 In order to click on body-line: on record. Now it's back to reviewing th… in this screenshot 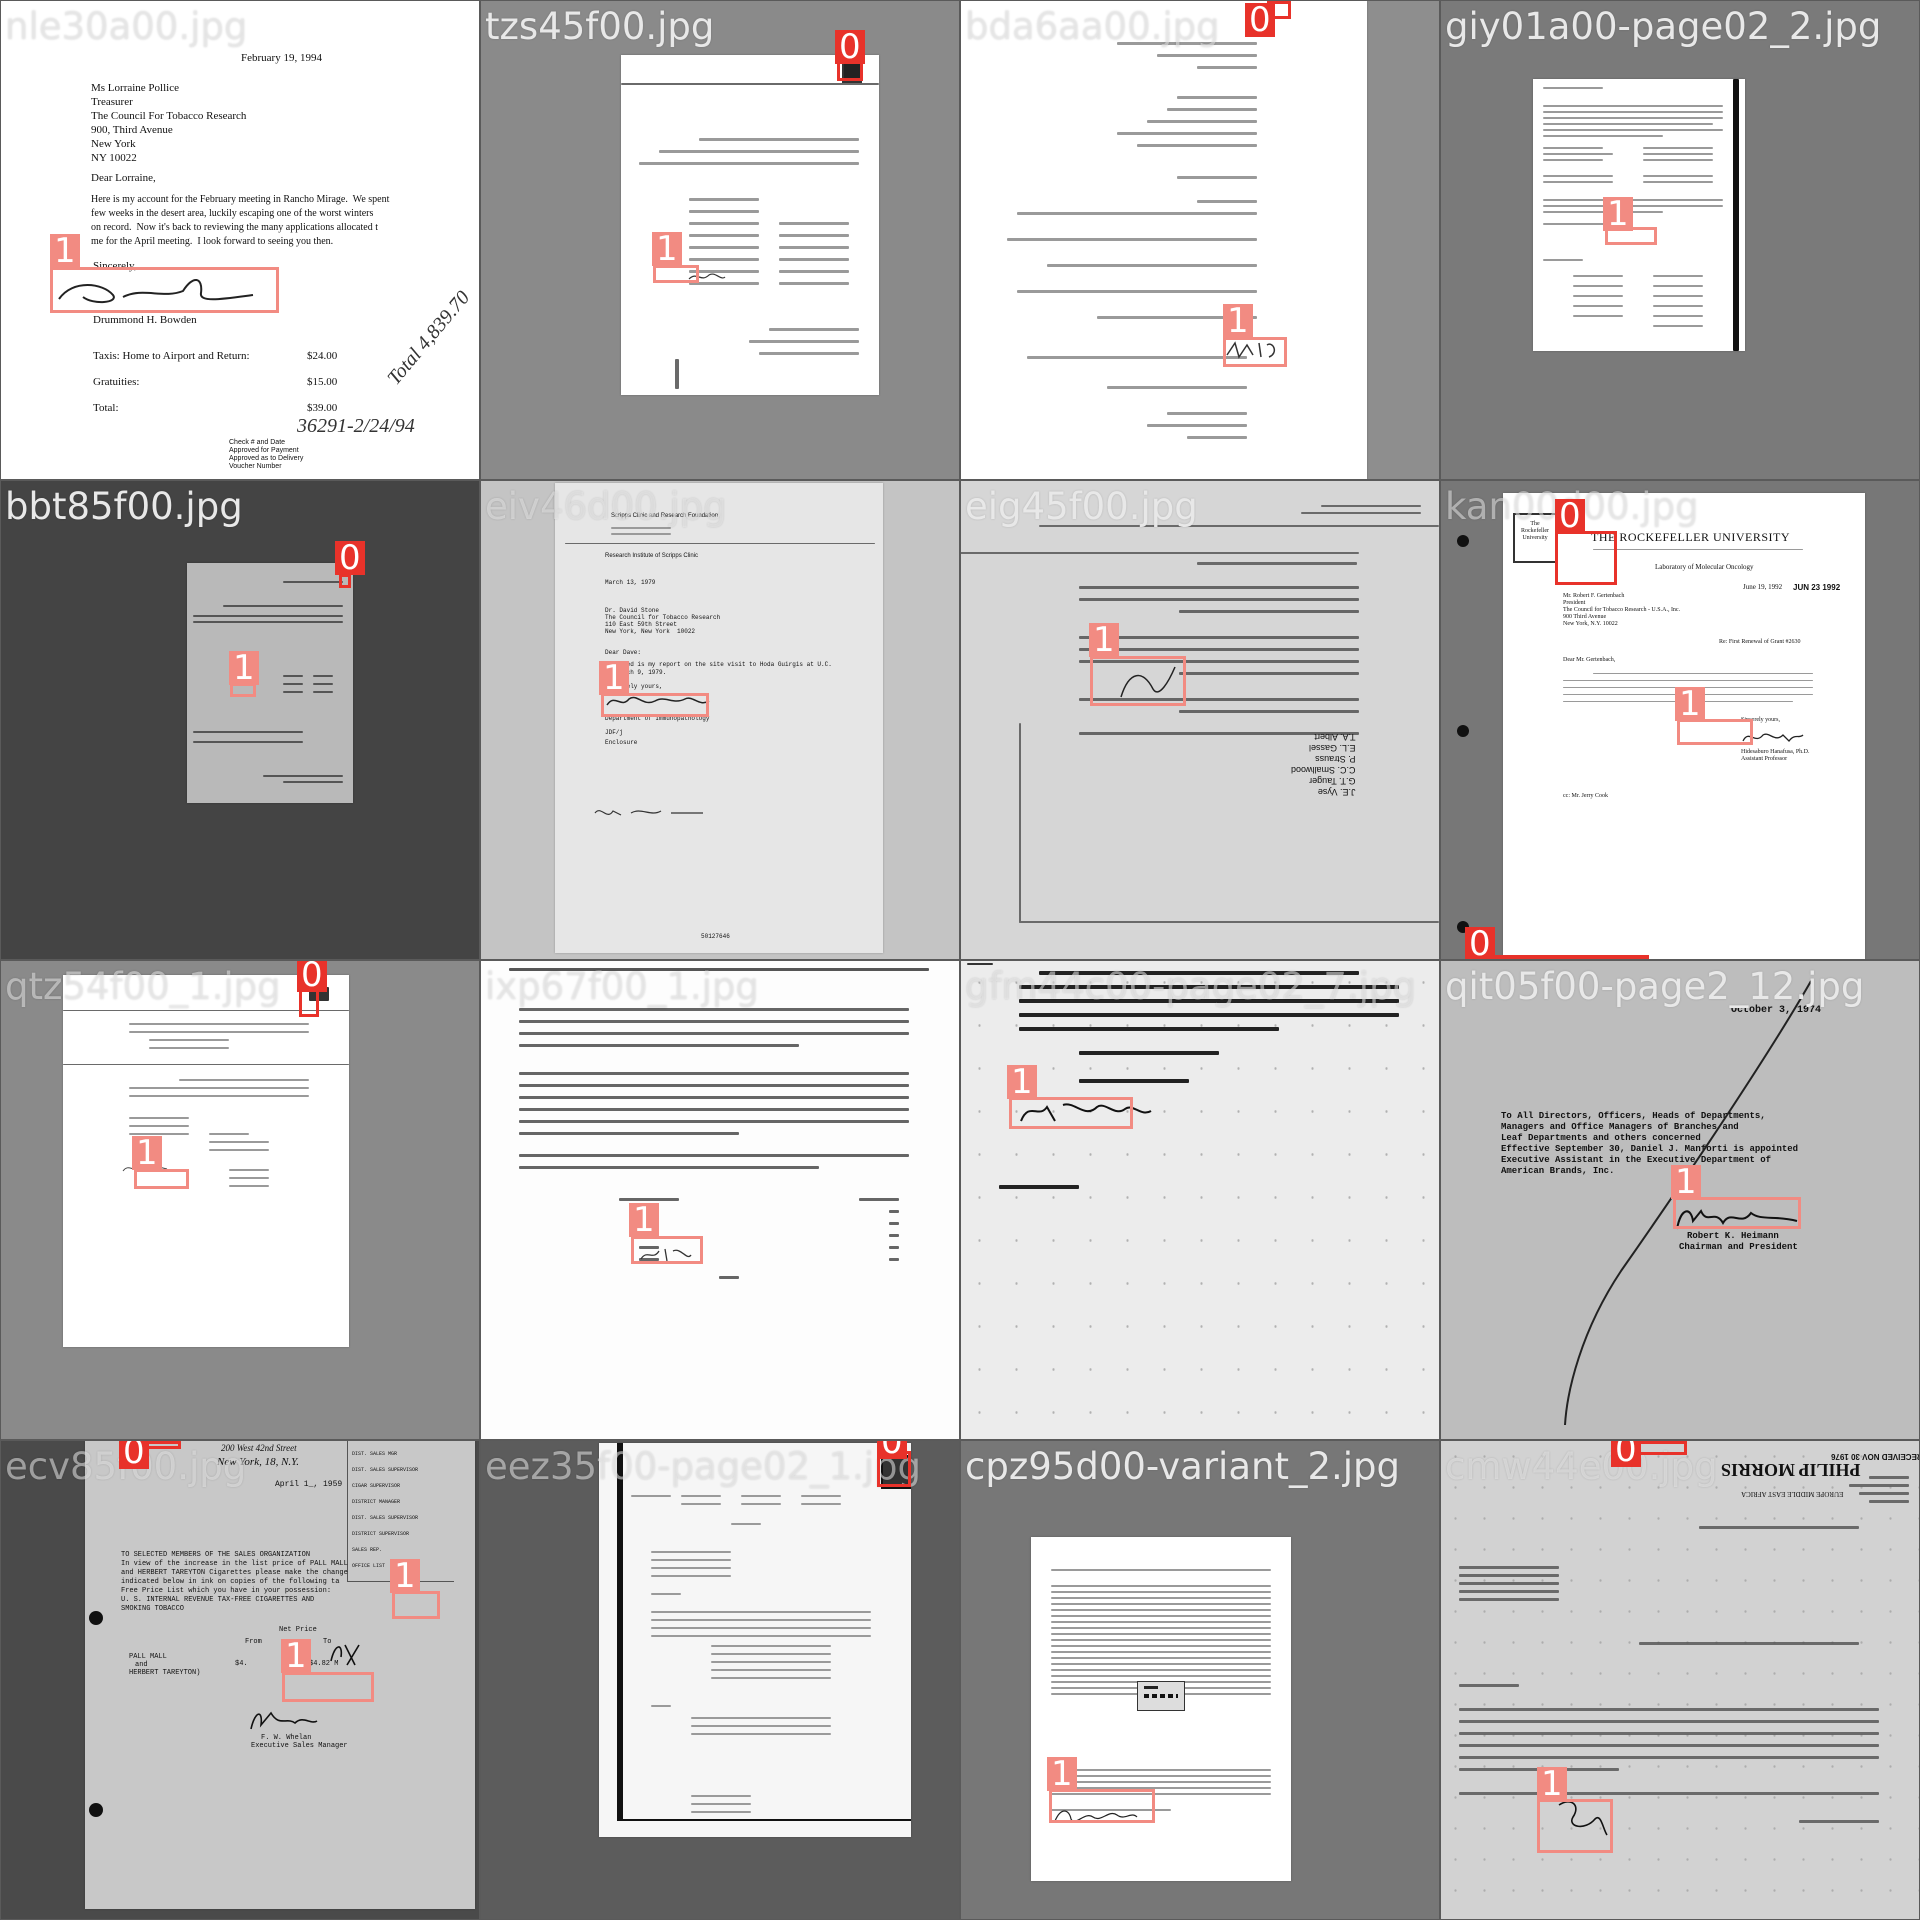, I will do `click(234, 227)`.